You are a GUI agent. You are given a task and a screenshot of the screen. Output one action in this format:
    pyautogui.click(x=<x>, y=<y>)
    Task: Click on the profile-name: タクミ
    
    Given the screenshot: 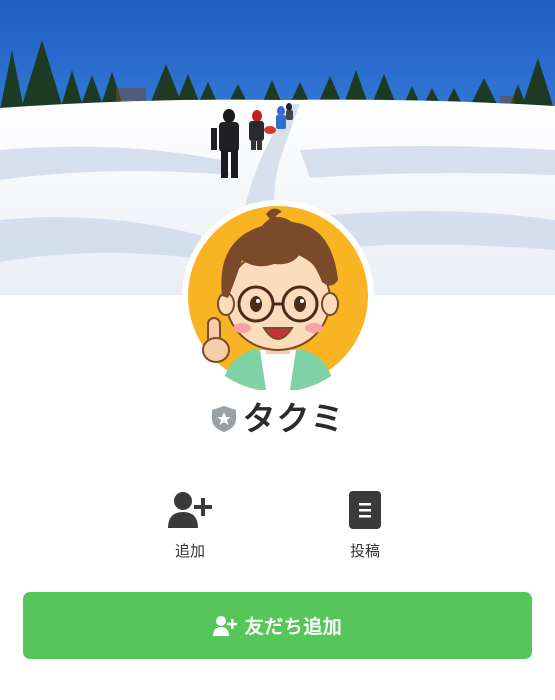 What is the action you would take?
    pyautogui.click(x=293, y=418)
    